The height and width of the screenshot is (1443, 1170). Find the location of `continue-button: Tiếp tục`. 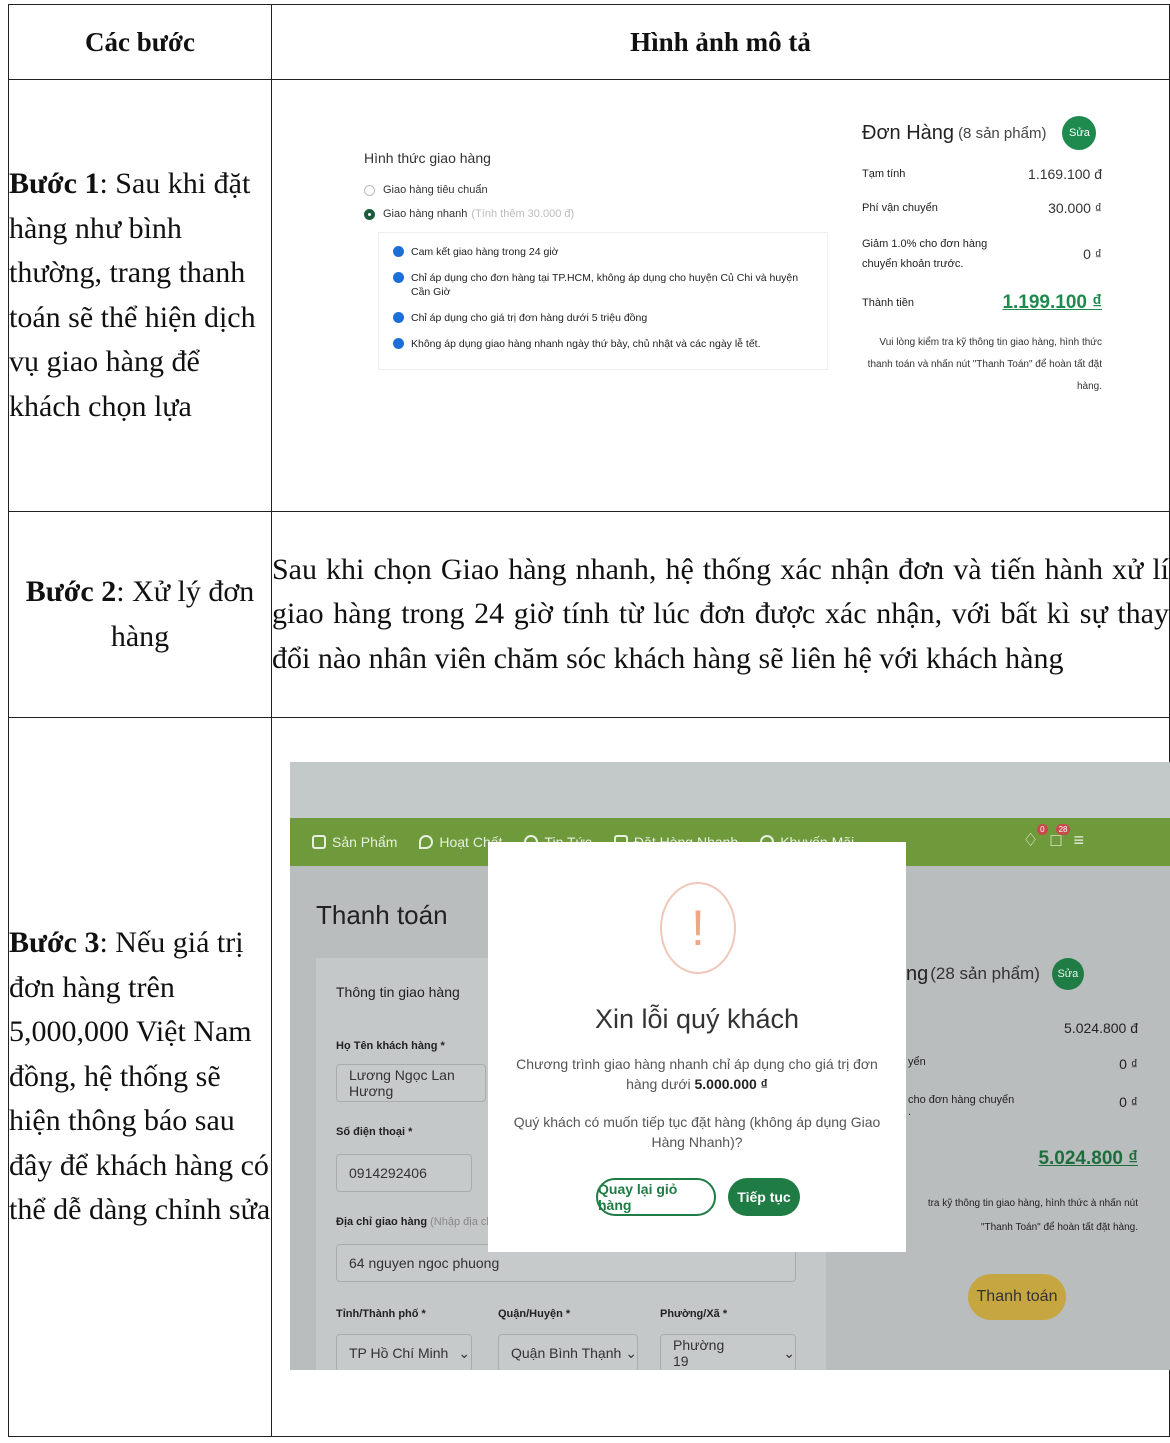

continue-button: Tiếp tục is located at coordinates (764, 1197).